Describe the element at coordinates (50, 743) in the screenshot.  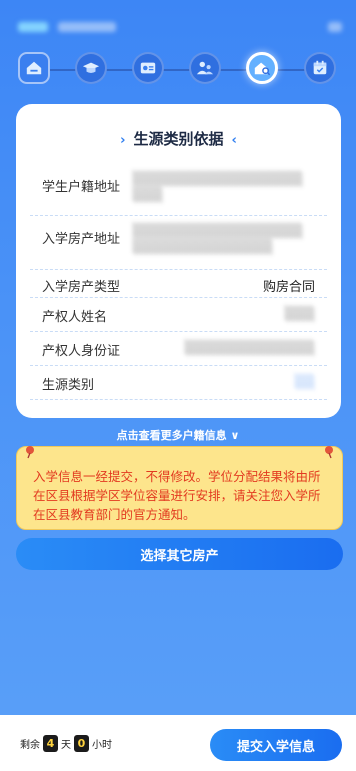
I see `days-value: 4` at that location.